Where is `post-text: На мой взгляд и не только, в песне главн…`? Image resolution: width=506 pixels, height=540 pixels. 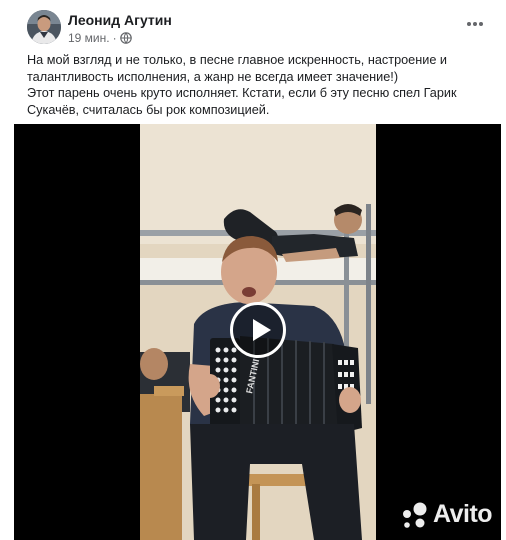
post-text: На мой взгляд и не только, в песне главн… is located at coordinates (257, 85).